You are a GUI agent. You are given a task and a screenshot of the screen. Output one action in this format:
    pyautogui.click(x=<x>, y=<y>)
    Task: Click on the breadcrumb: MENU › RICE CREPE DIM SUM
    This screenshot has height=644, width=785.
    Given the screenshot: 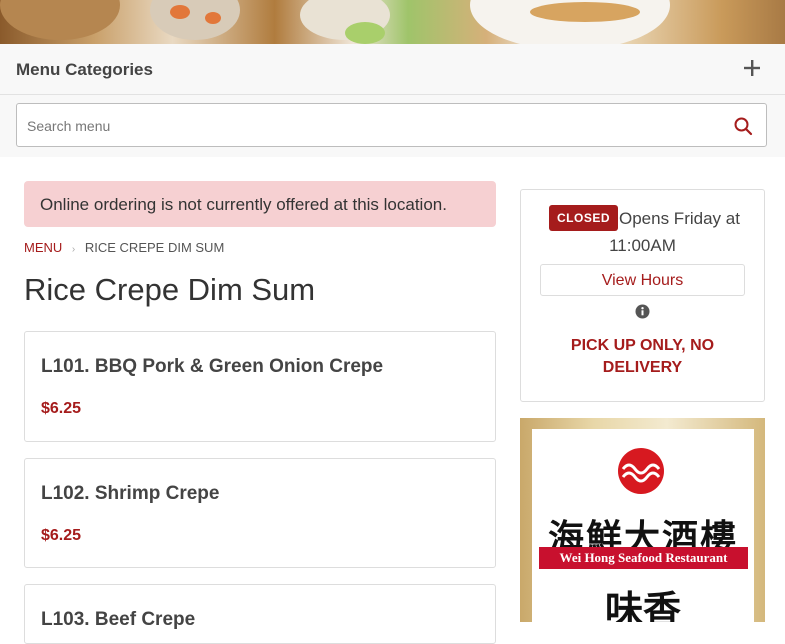 What is the action you would take?
    pyautogui.click(x=124, y=247)
    